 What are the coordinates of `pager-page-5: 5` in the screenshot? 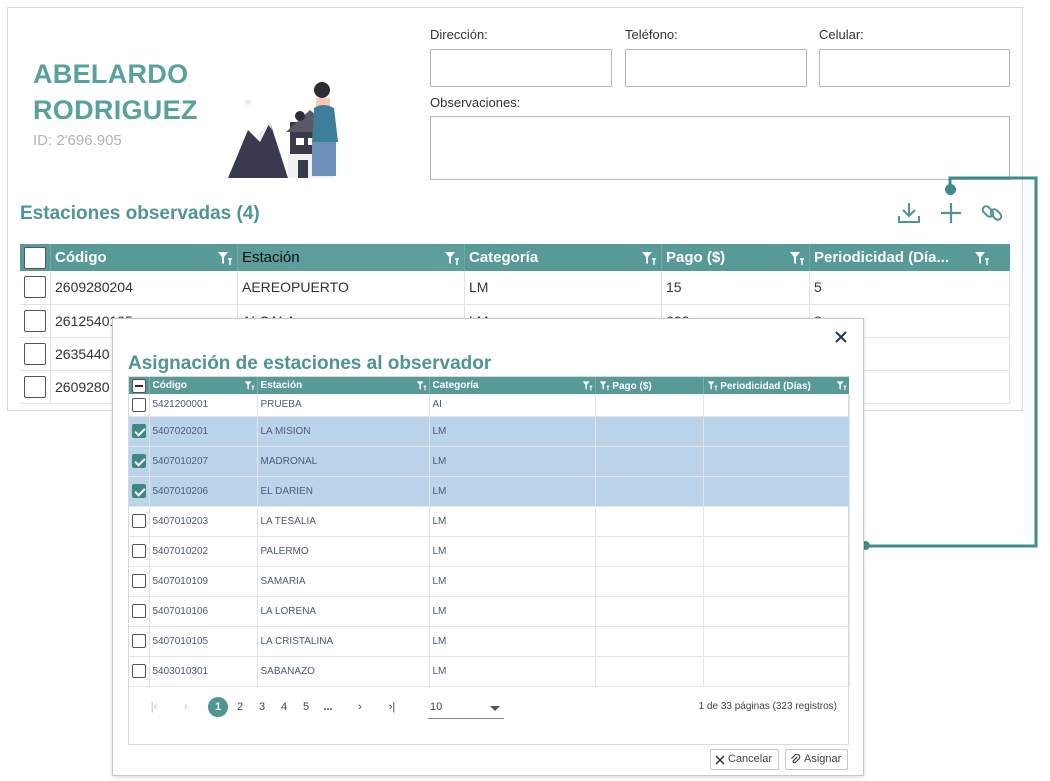 It's located at (306, 707).